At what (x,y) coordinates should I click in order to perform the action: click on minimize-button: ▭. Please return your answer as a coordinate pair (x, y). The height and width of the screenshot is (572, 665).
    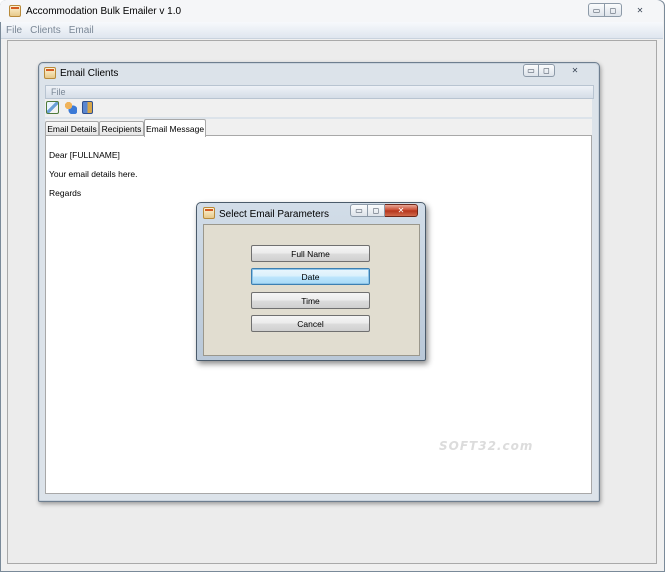
    Looking at the image, I should click on (596, 10).